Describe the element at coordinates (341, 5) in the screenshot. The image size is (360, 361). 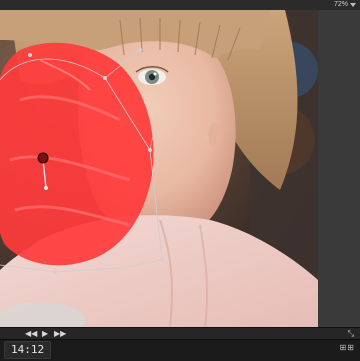
I see `zoom-level: 72%` at that location.